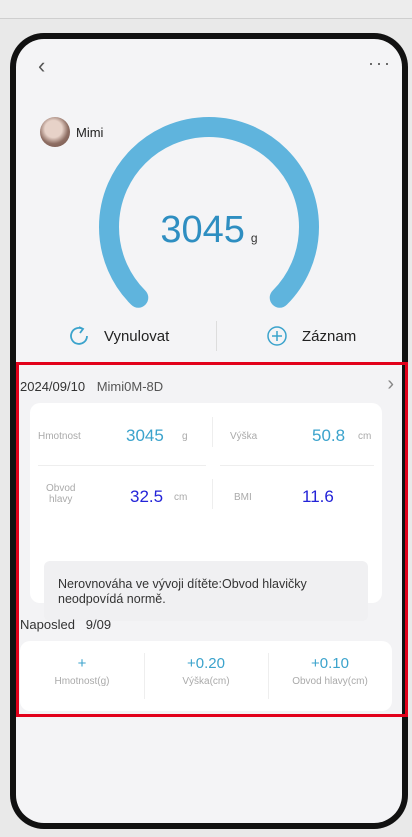 The width and height of the screenshot is (412, 837). Describe the element at coordinates (329, 336) in the screenshot. I see `record-label: Záznam` at that location.